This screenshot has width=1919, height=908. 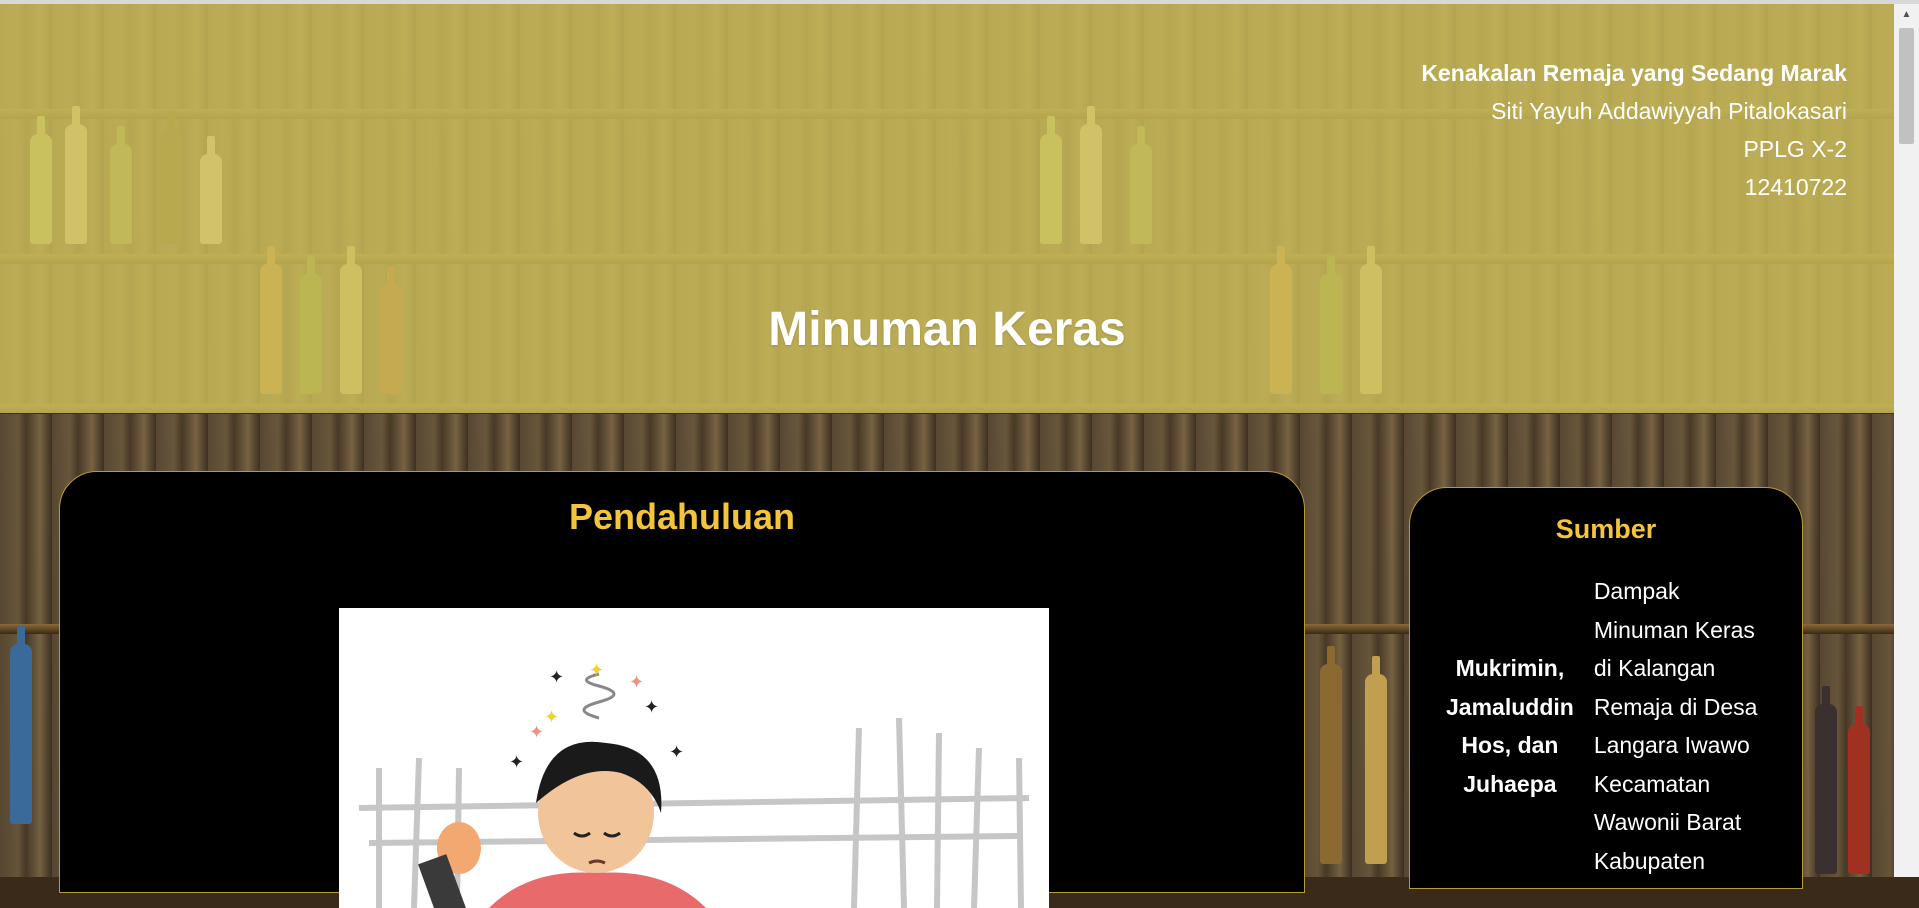 I want to click on page-title: Minuman Keras, so click(x=947, y=329).